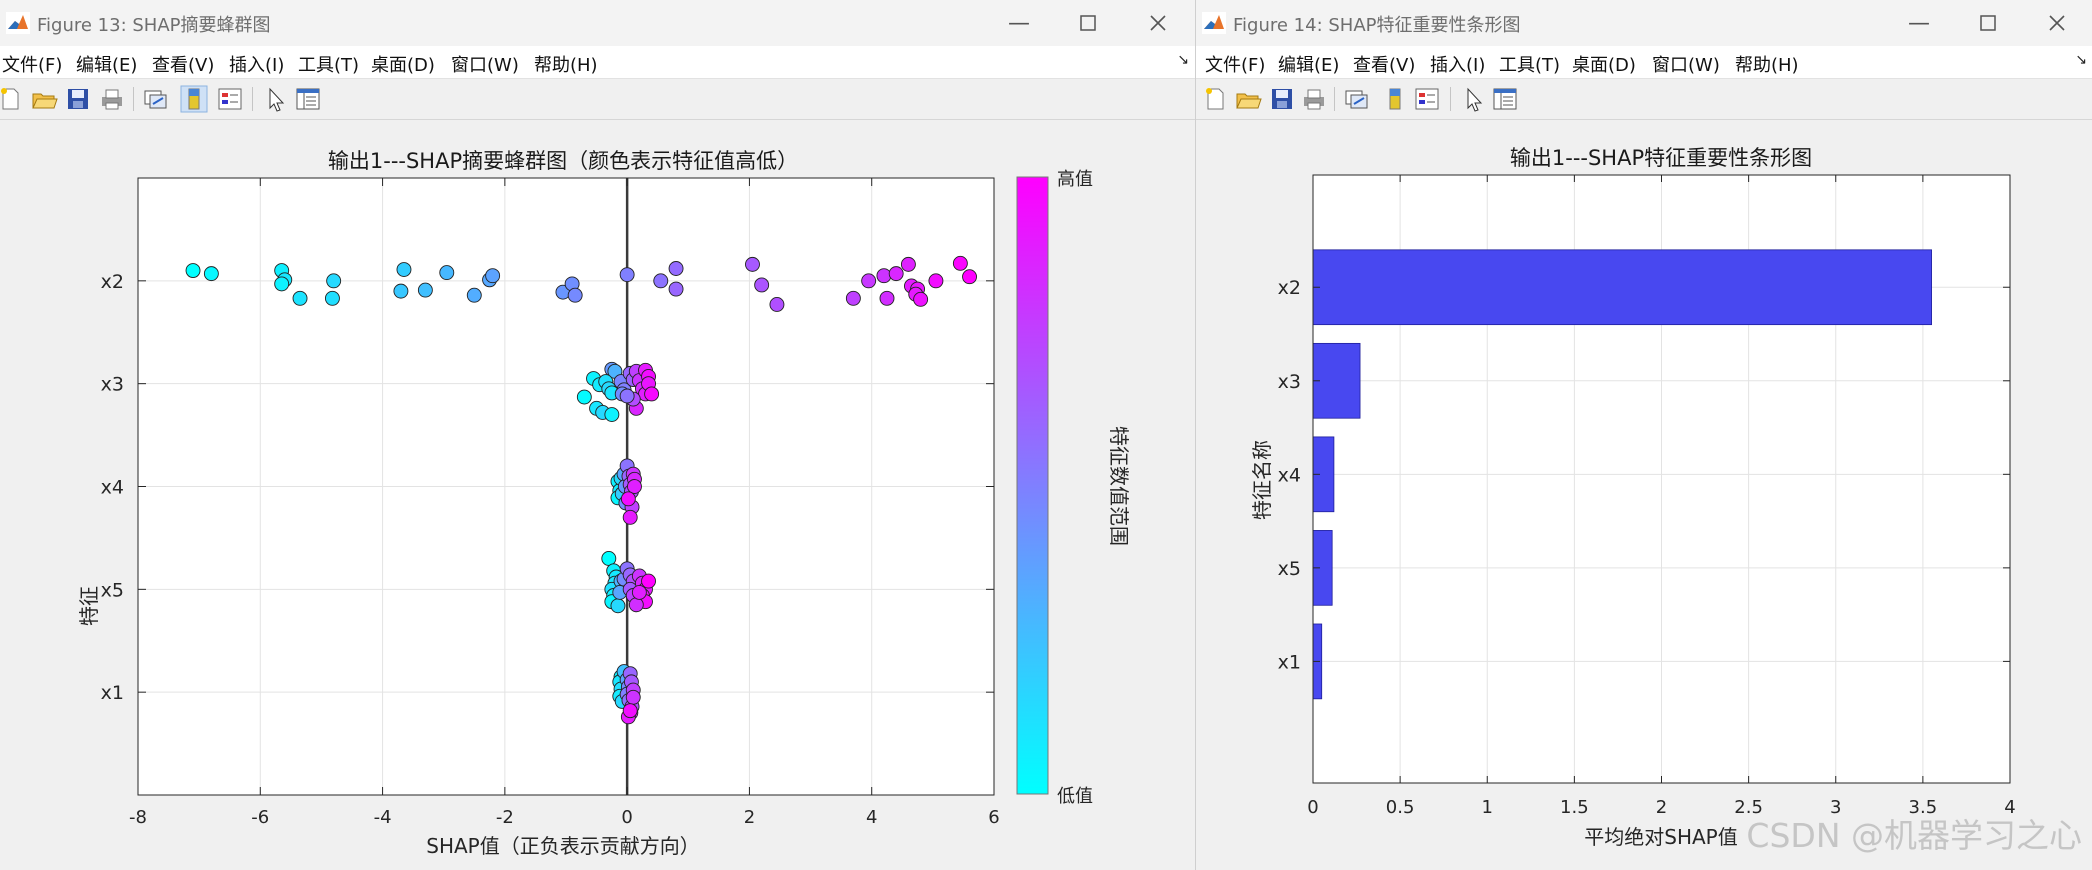 This screenshot has height=870, width=2092. What do you see at coordinates (505, 817) in the screenshot?
I see `x-tick-label: -2` at bounding box center [505, 817].